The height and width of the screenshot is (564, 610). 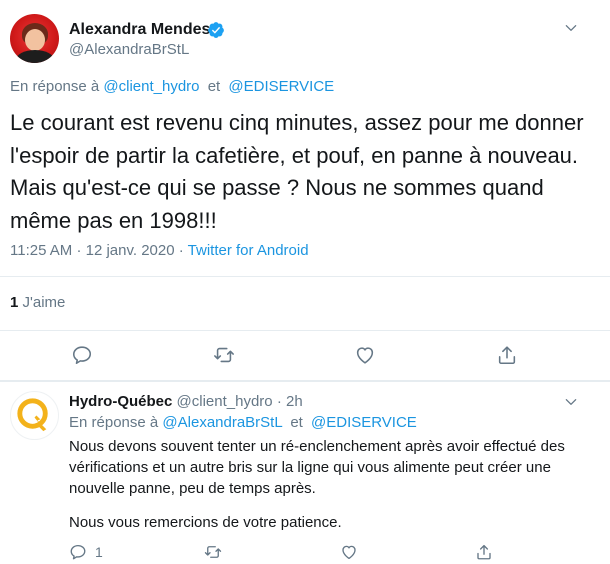 I want to click on mention-link: @AlexandraBrStL, so click(x=222, y=422).